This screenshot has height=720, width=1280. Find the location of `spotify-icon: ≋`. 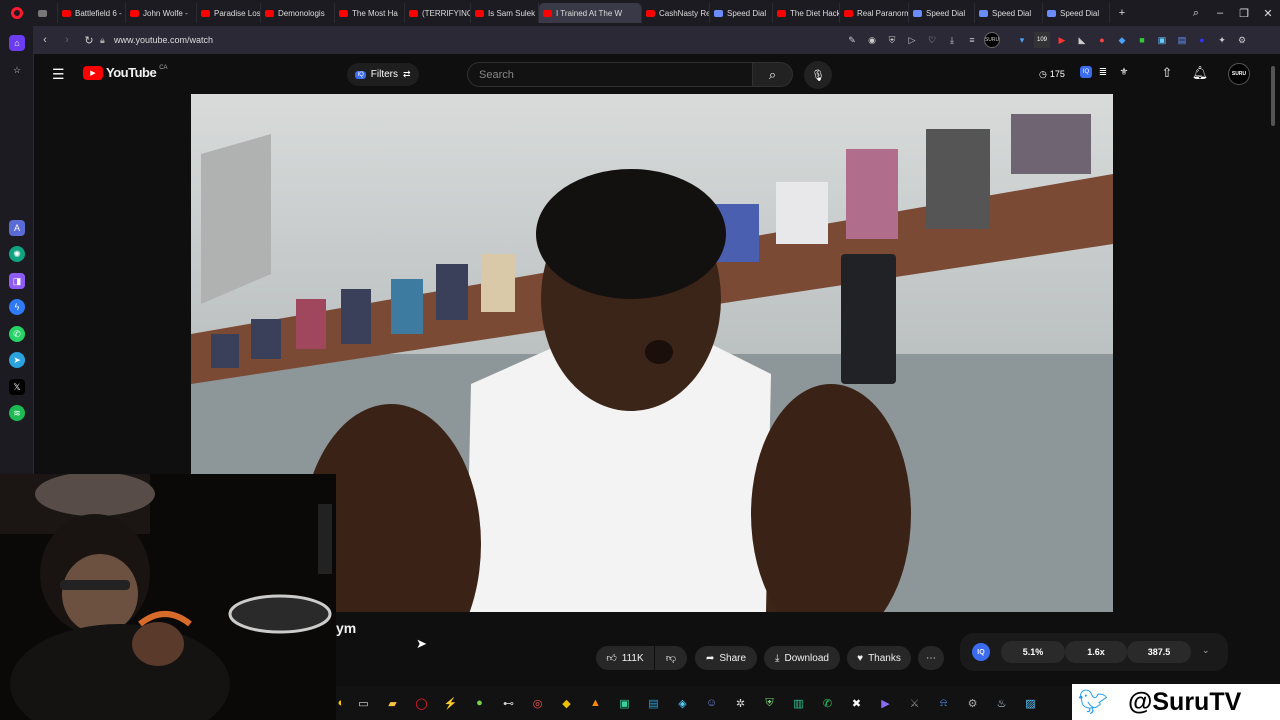

spotify-icon: ≋ is located at coordinates (17, 413).